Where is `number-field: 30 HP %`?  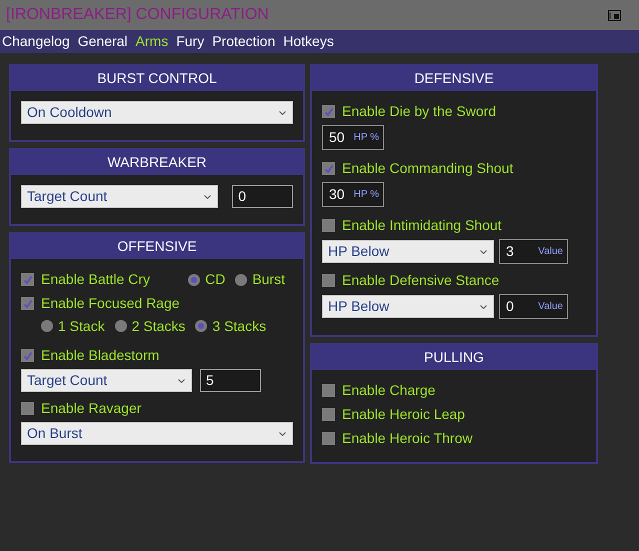 number-field: 30 HP % is located at coordinates (353, 194).